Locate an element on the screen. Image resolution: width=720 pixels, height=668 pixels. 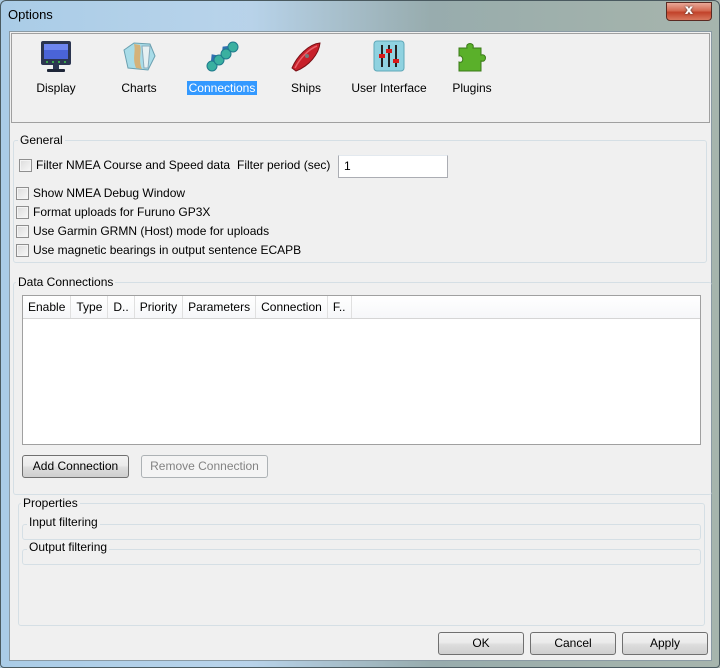
show-nmea-debug-label: Show NMEA Debug Window is located at coordinates (109, 193).